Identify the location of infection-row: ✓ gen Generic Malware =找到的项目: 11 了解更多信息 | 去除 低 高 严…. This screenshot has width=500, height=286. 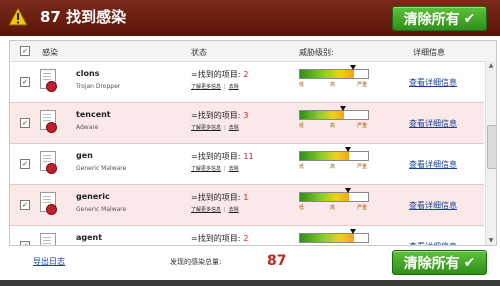
(247, 164).